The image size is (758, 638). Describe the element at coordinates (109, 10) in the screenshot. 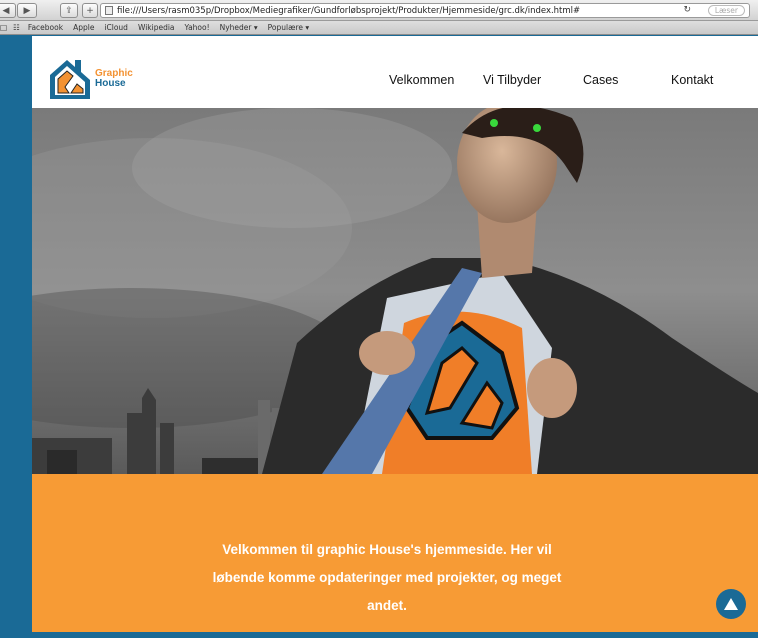

I see `page-icon` at that location.